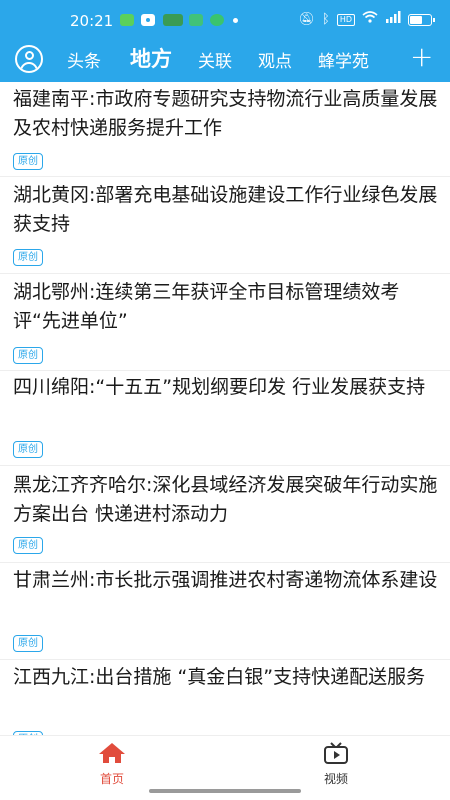 This screenshot has width=450, height=800. Describe the element at coordinates (92, 21) in the screenshot. I see `status-time: 20:21` at that location.